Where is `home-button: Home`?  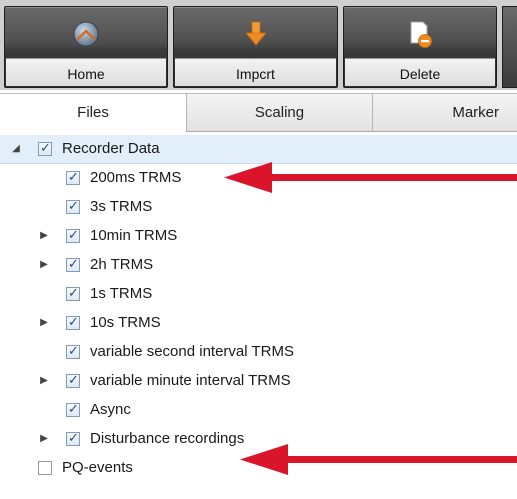 home-button: Home is located at coordinates (86, 47).